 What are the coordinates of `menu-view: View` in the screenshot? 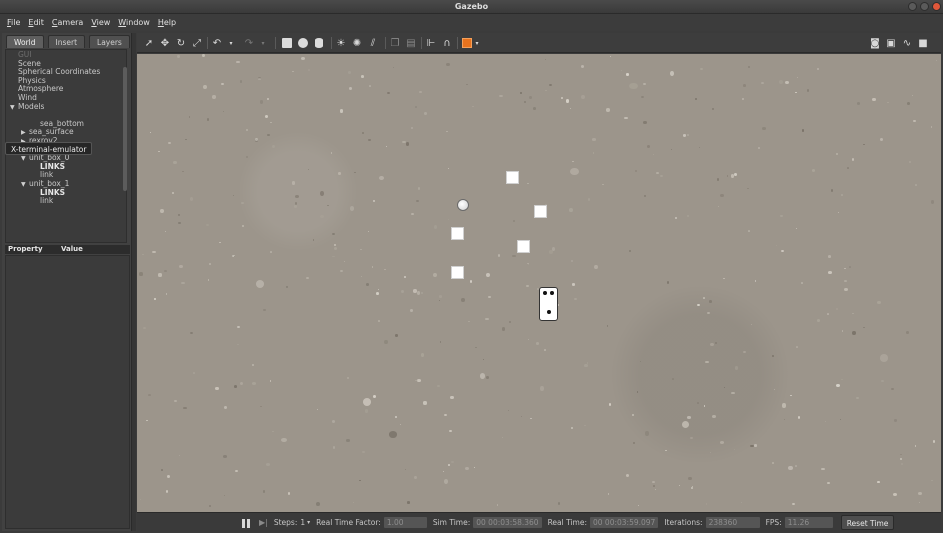 It's located at (100, 22).